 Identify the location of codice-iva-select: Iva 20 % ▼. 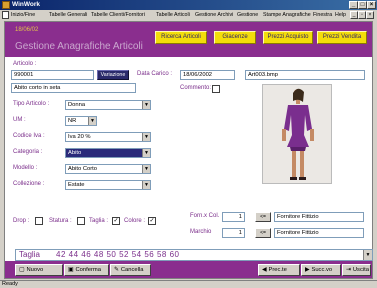
(108, 137).